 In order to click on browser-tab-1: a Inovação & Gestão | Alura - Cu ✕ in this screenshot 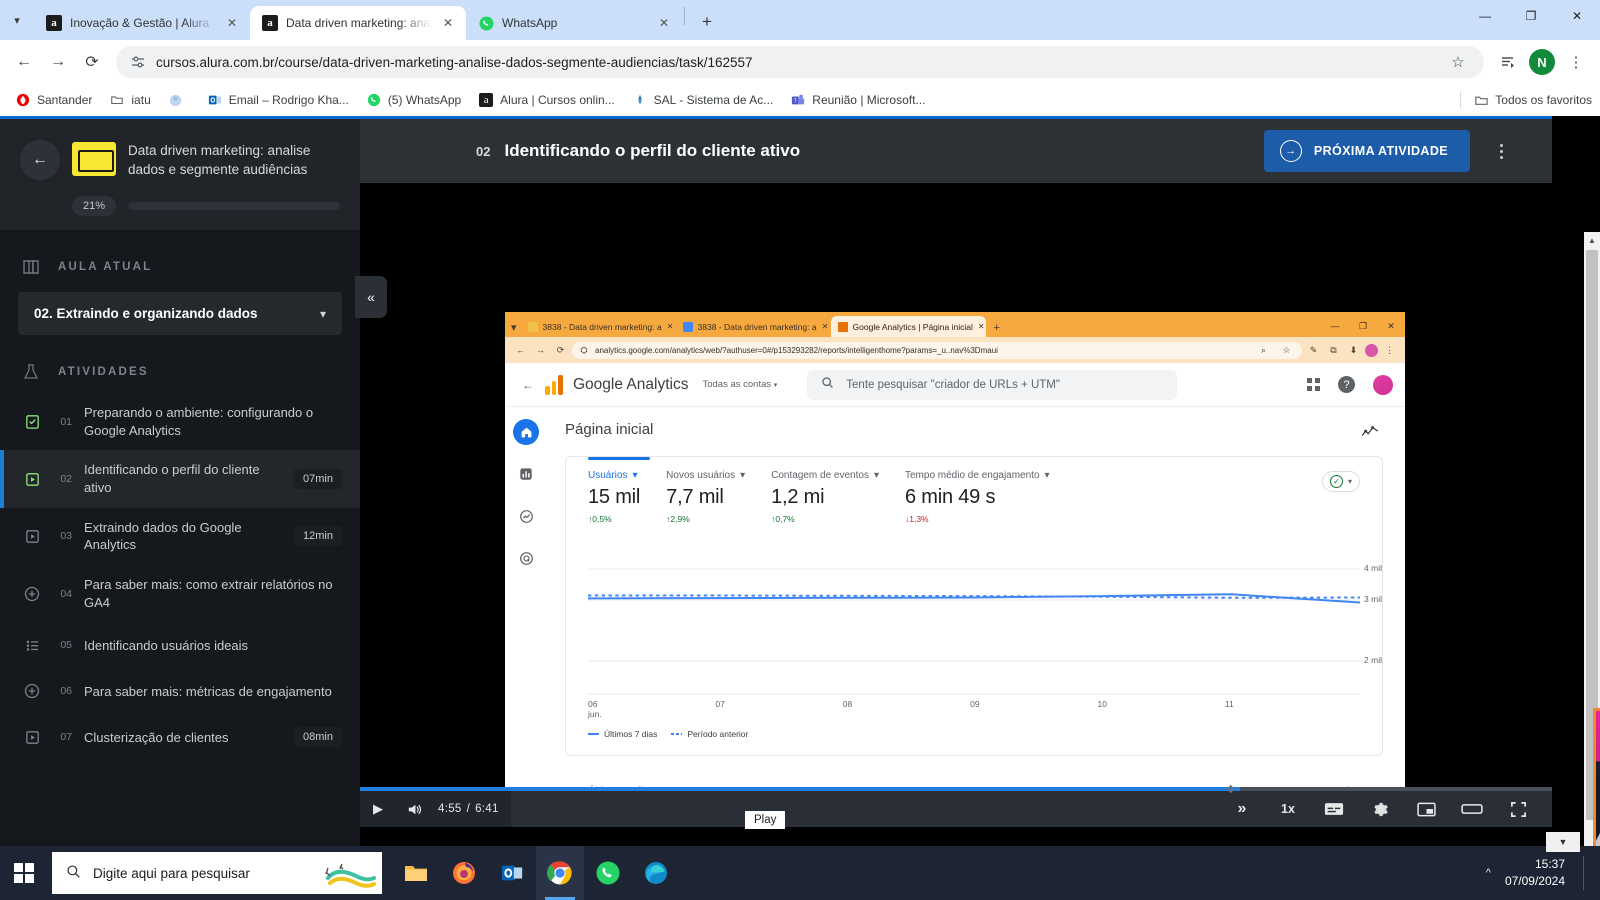, I will do `click(142, 23)`.